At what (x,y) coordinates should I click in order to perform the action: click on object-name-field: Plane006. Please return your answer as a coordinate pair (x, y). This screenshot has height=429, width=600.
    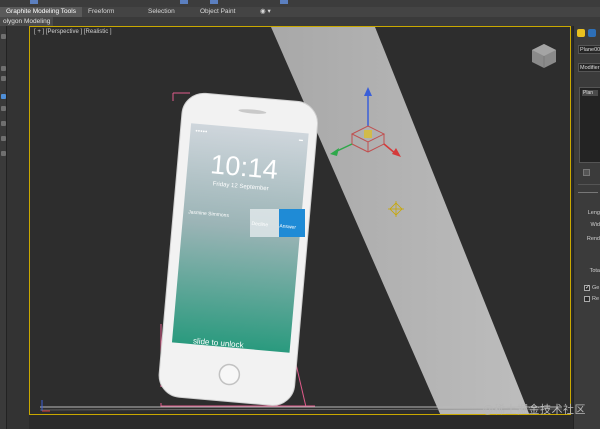
    Looking at the image, I should click on (589, 49).